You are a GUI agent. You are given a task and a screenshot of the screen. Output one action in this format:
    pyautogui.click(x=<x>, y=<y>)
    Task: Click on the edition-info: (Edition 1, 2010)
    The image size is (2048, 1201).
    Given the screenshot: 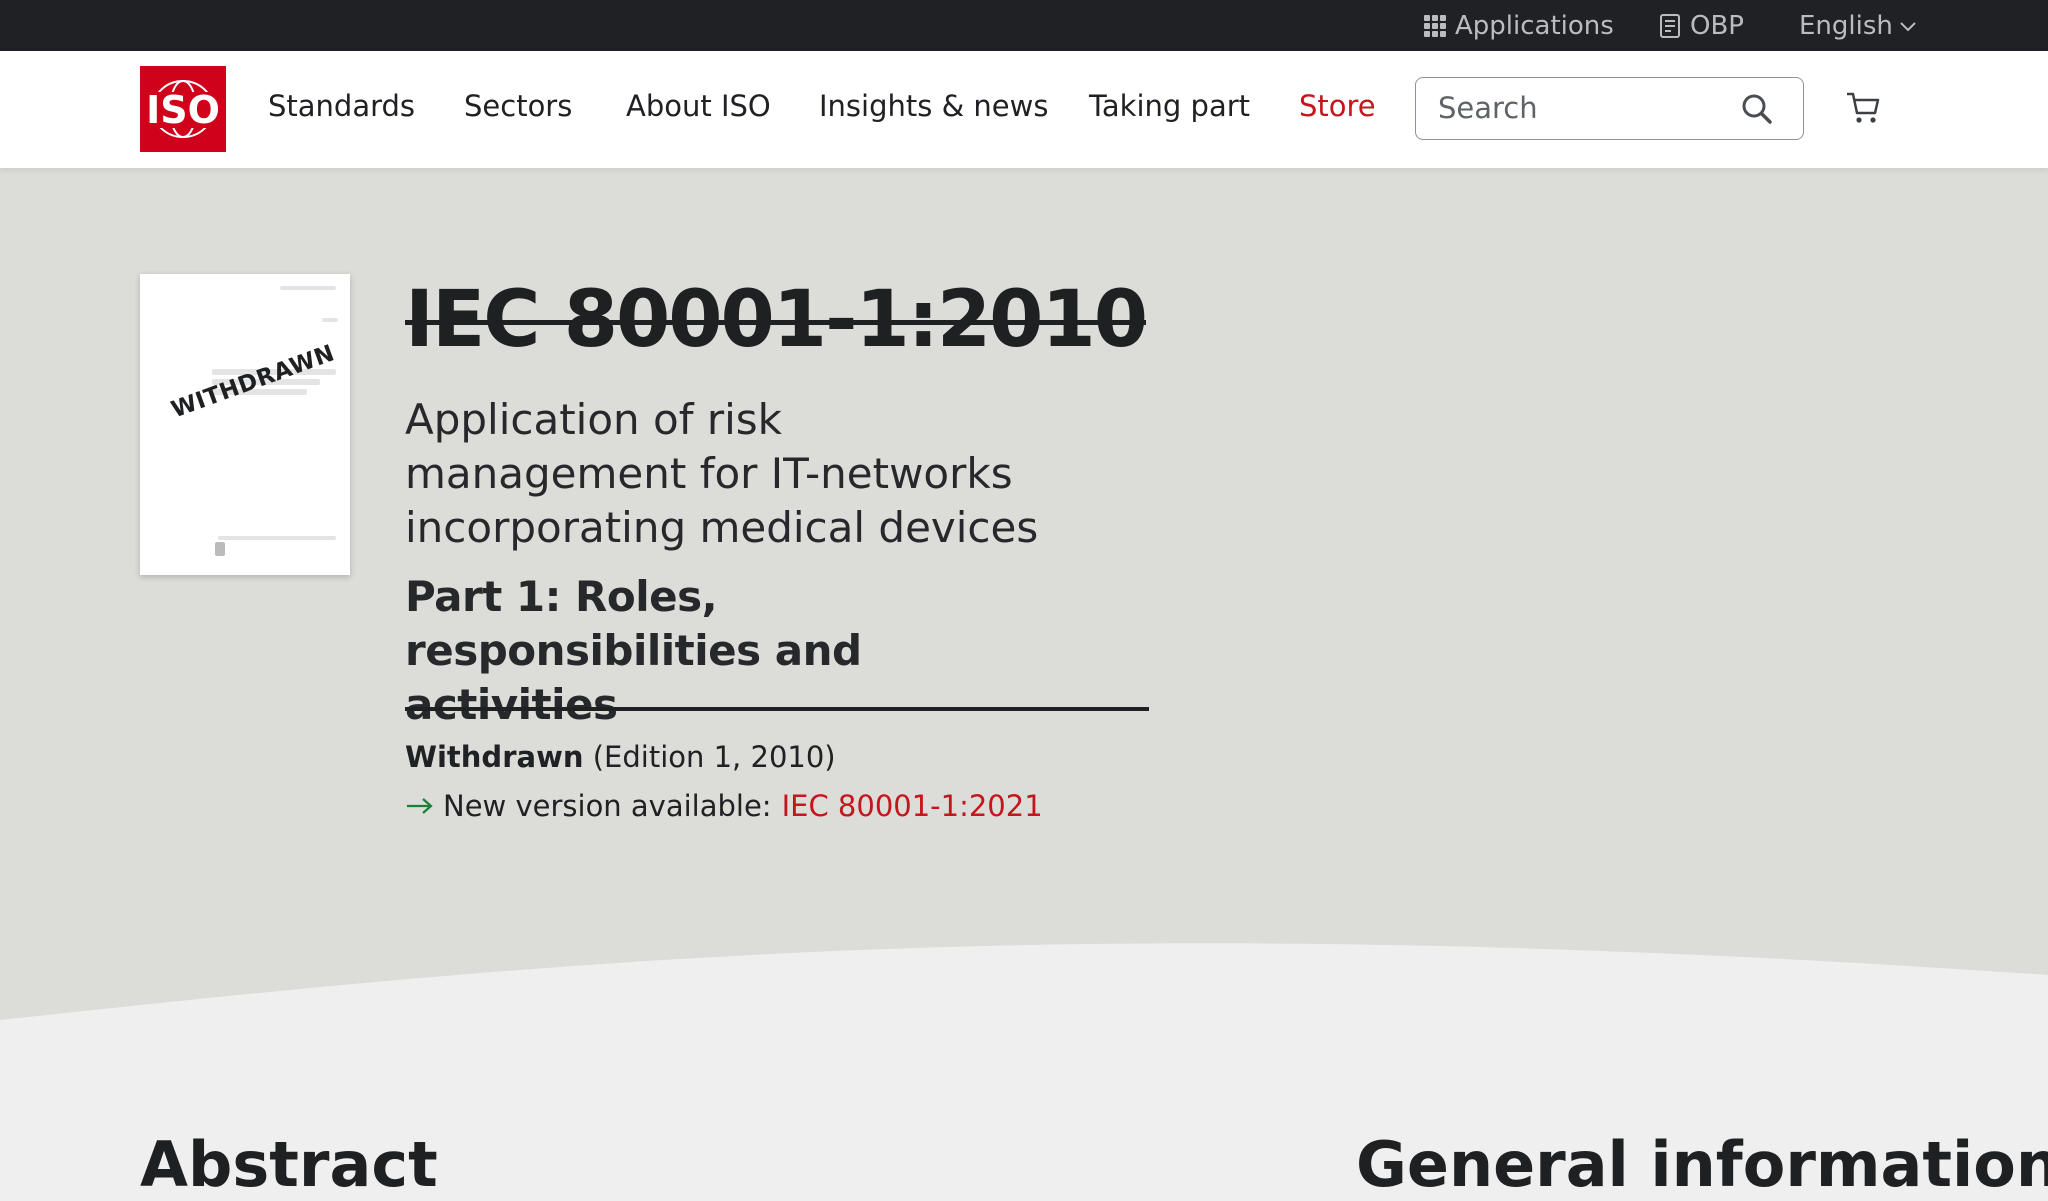 What is the action you would take?
    pyautogui.click(x=714, y=757)
    